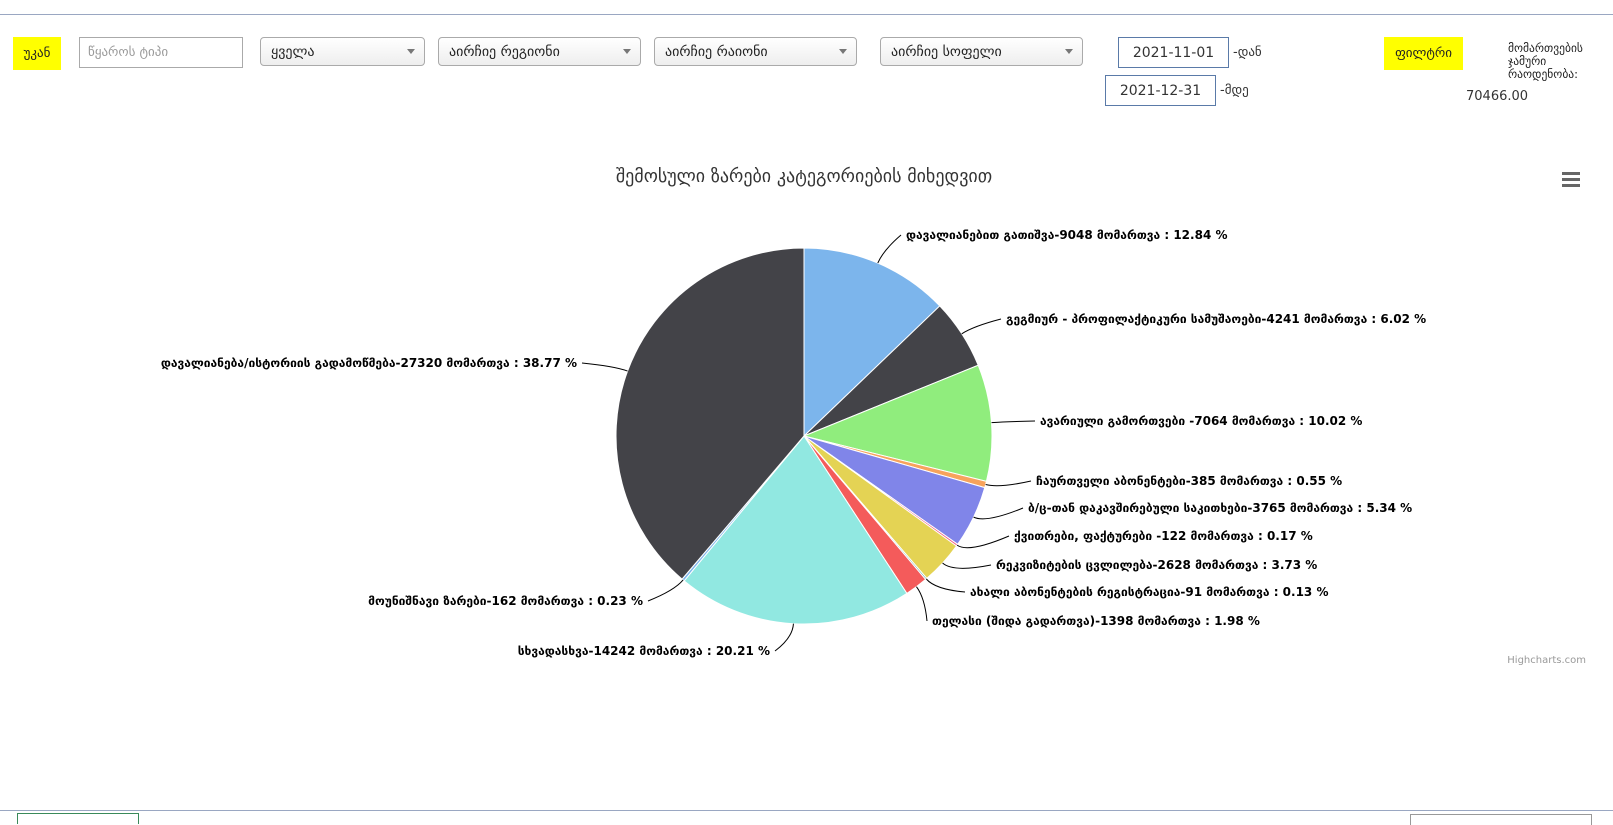  Describe the element at coordinates (78, 818) in the screenshot. I see `bottom-panel-left` at that location.